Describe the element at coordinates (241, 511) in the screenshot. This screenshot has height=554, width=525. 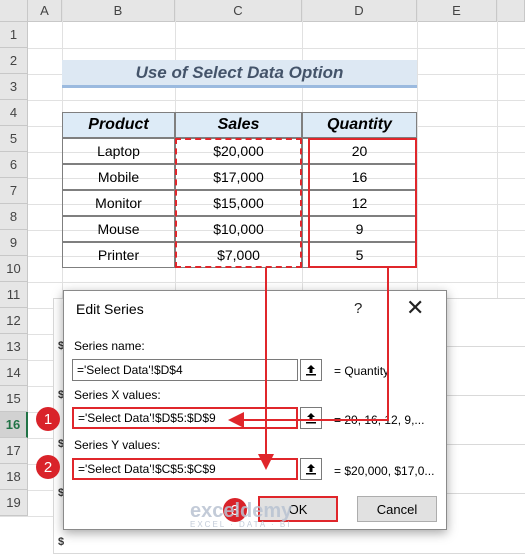
I see `watermark-name: exceldemy` at that location.